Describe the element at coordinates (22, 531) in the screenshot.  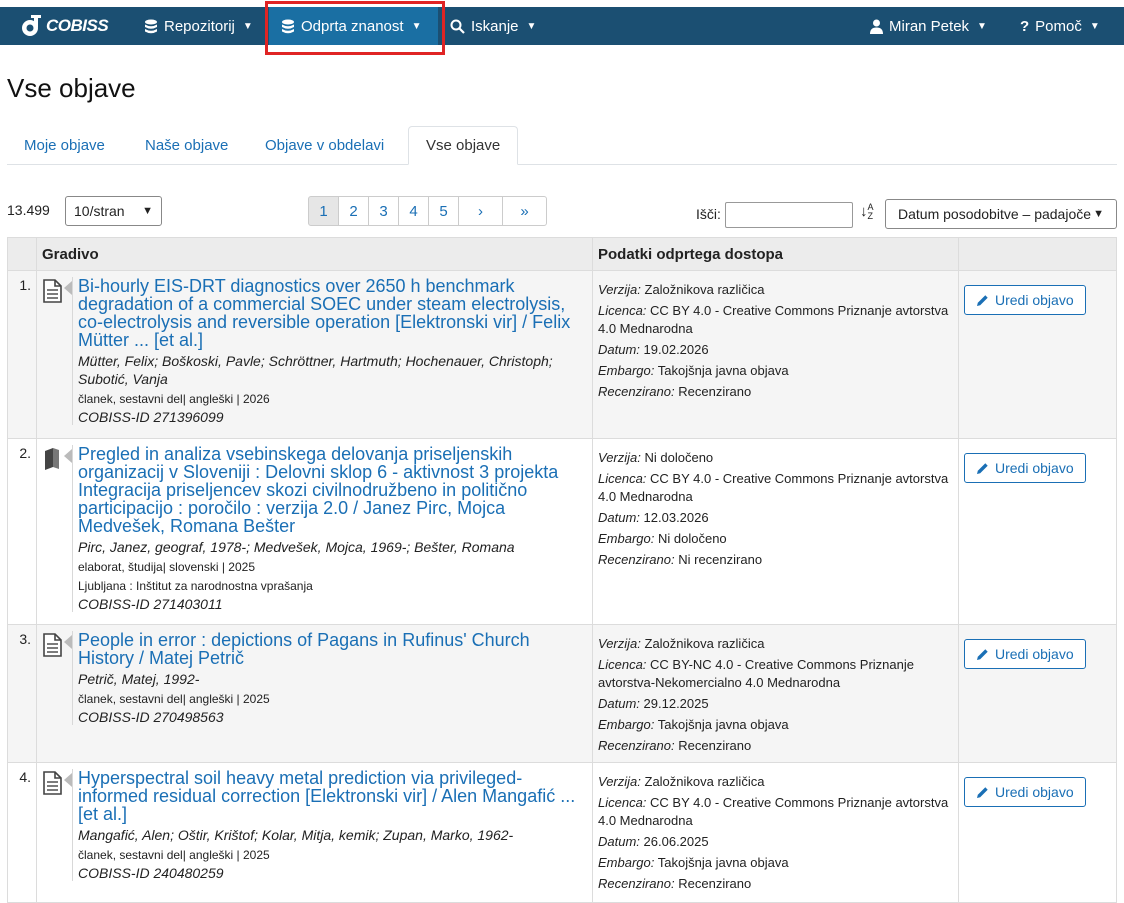
I see `row-number: 2.` at that location.